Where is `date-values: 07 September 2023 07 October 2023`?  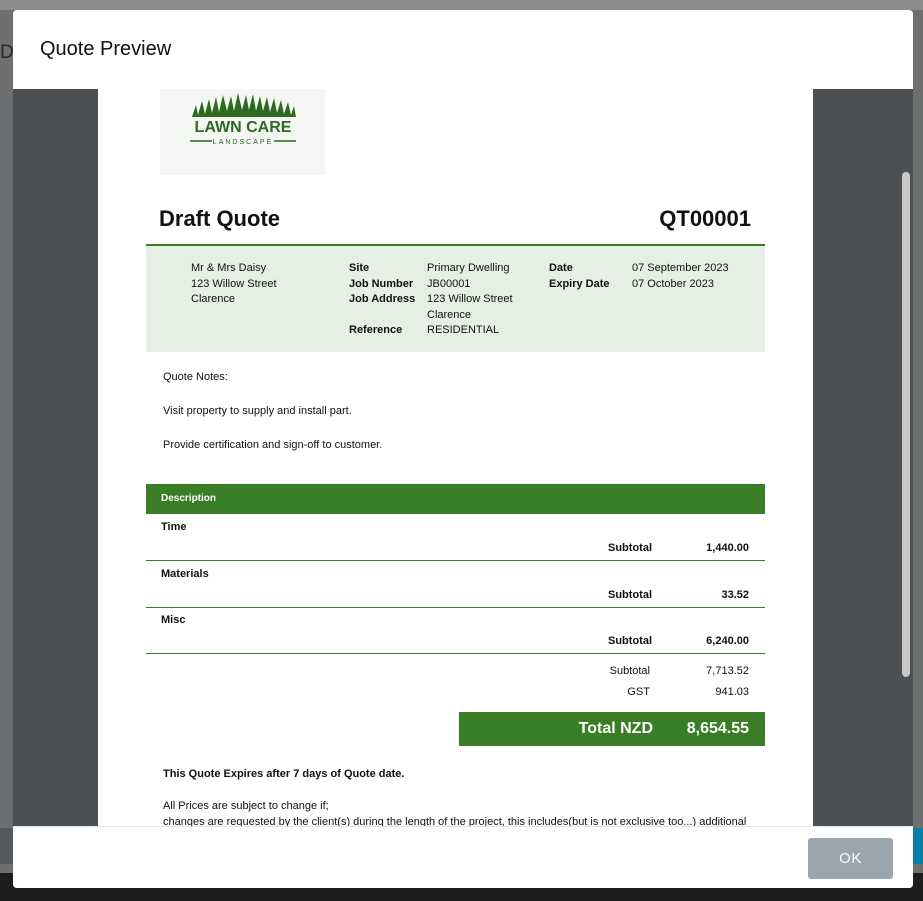
date-values: 07 September 2023 07 October 2023 is located at coordinates (680, 276).